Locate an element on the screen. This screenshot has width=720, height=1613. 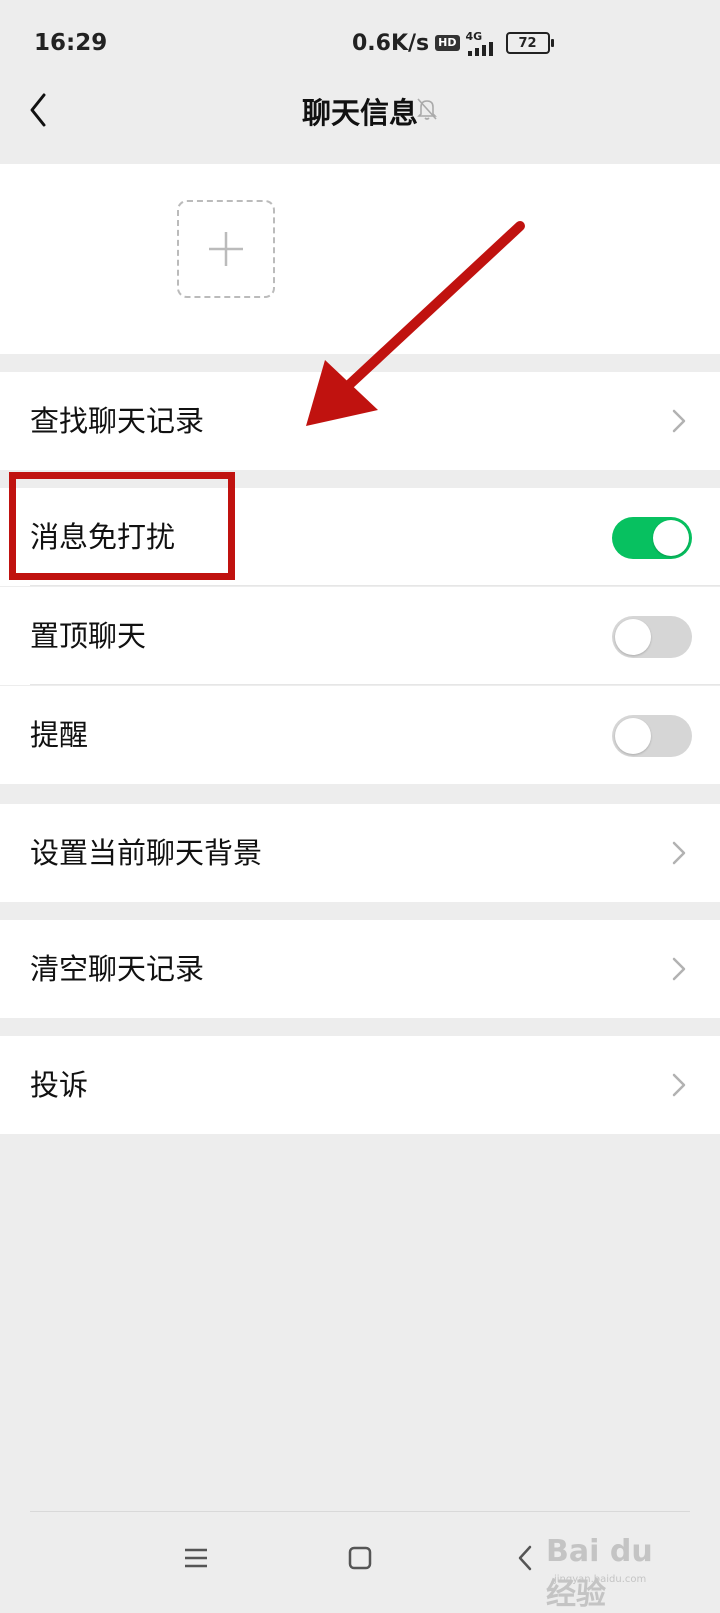
status-indicators: 0.6K/s HD 4G 72 is located at coordinates (453, 43).